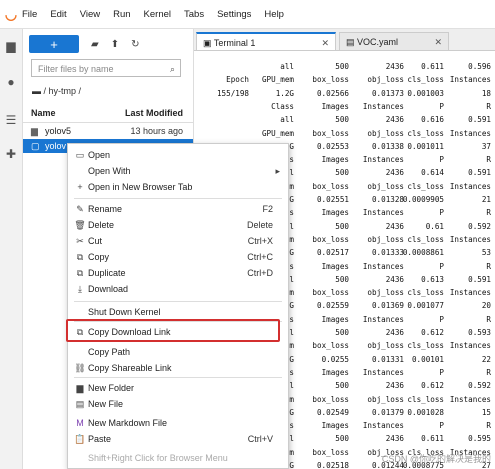 The height and width of the screenshot is (469, 495). Describe the element at coordinates (432, 120) in the screenshot. I see `terminal-cell: 0.616` at that location.